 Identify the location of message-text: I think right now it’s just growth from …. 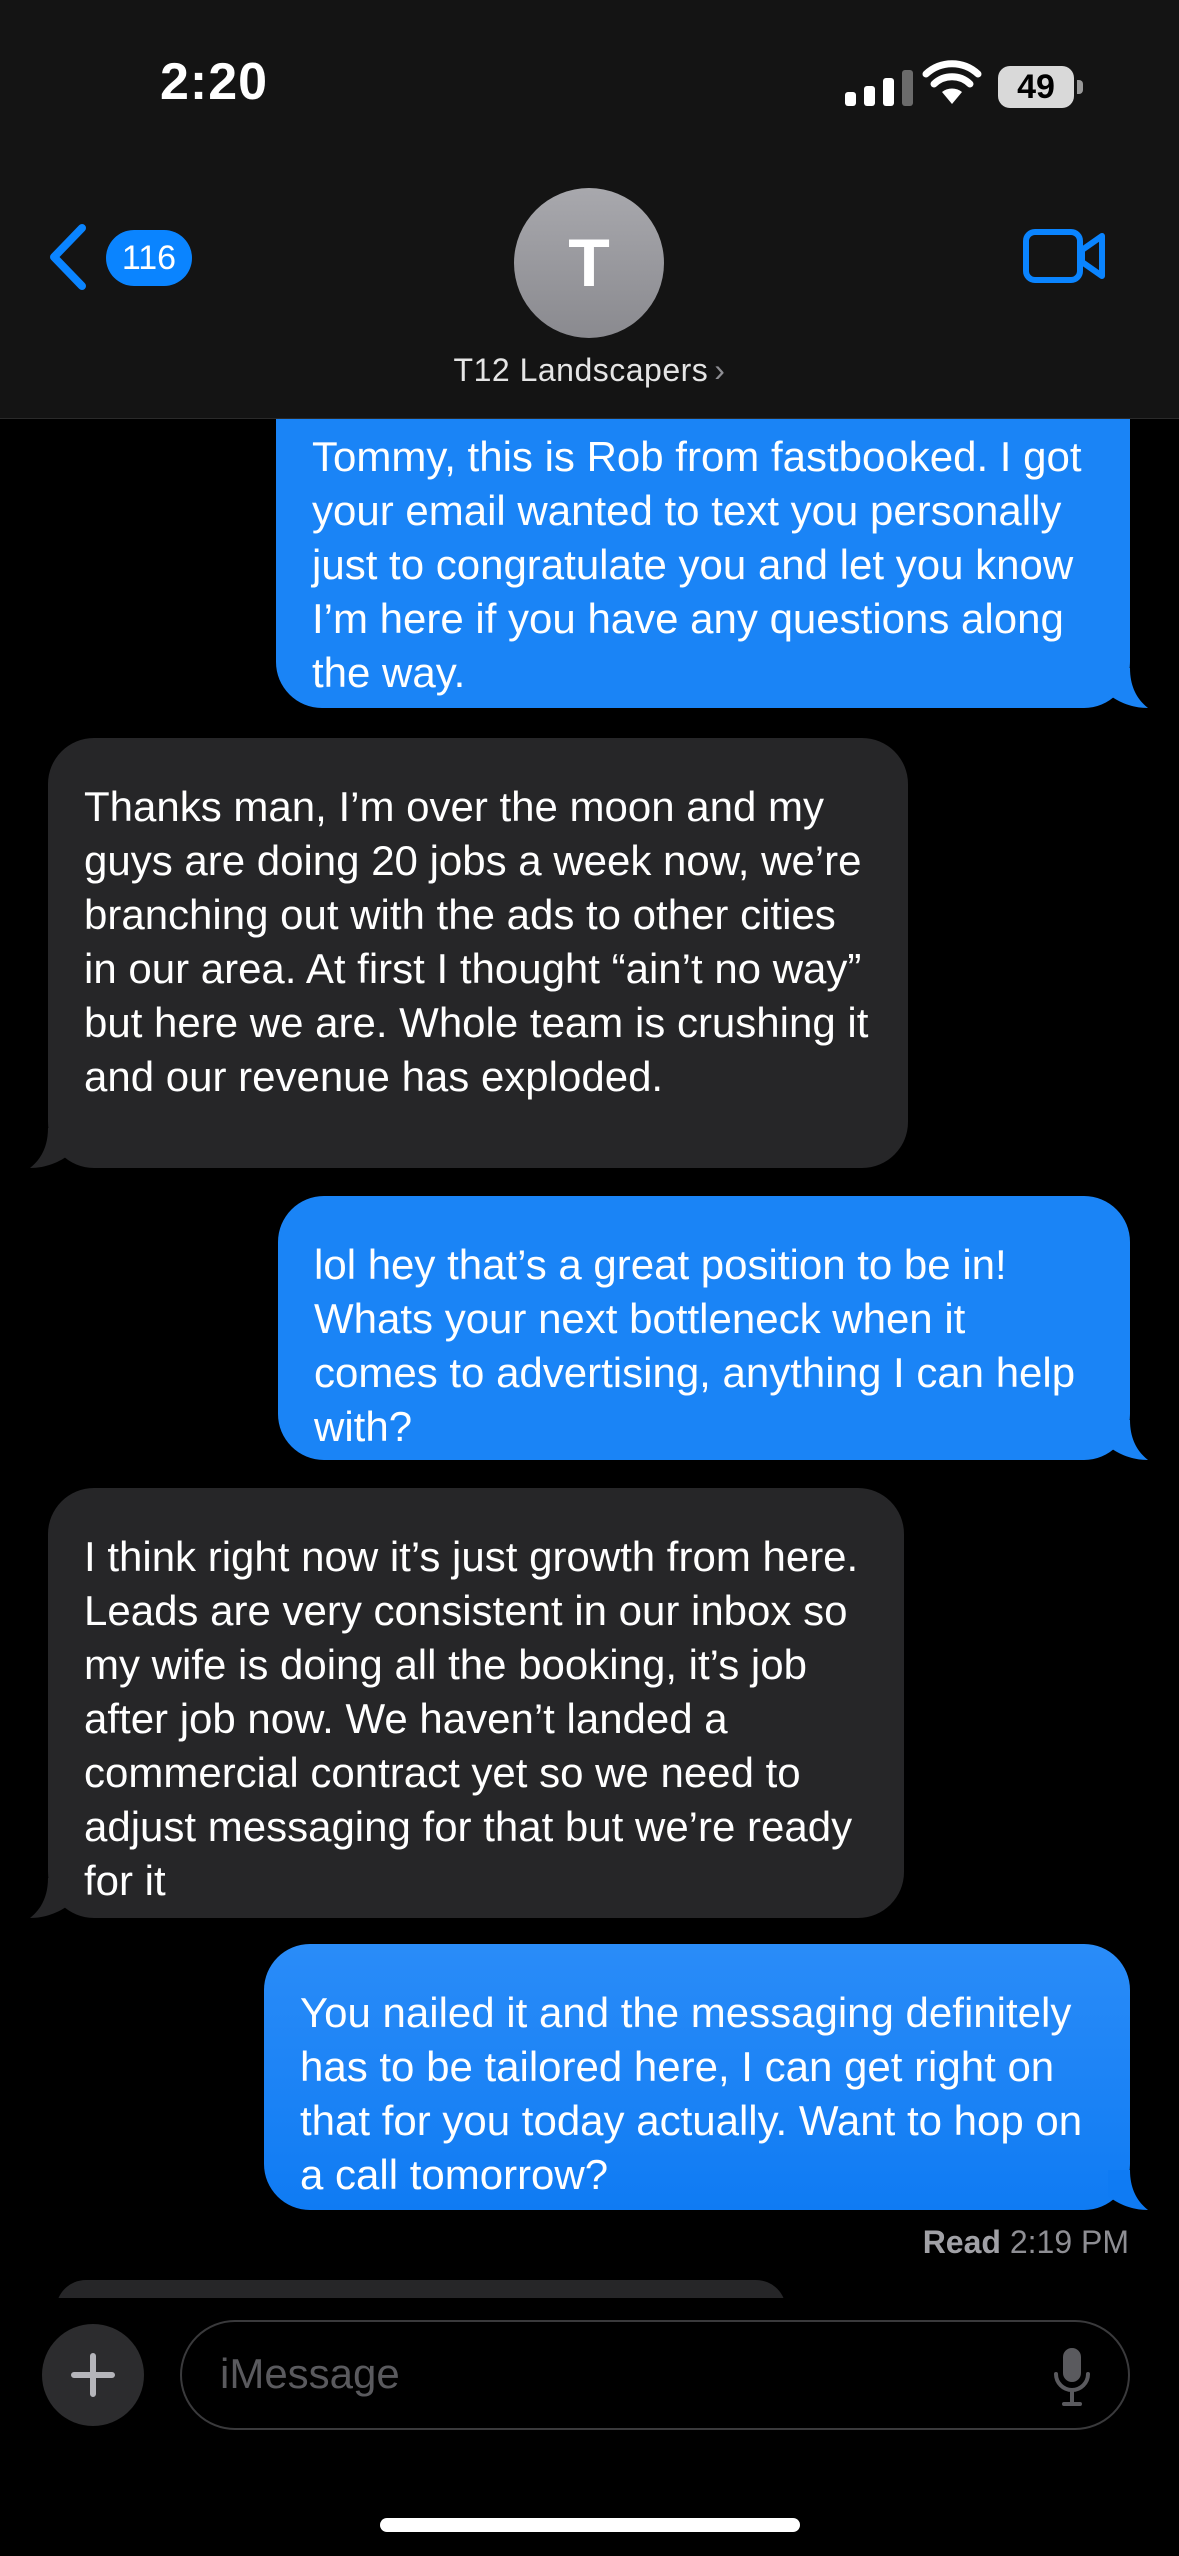
(471, 1718).